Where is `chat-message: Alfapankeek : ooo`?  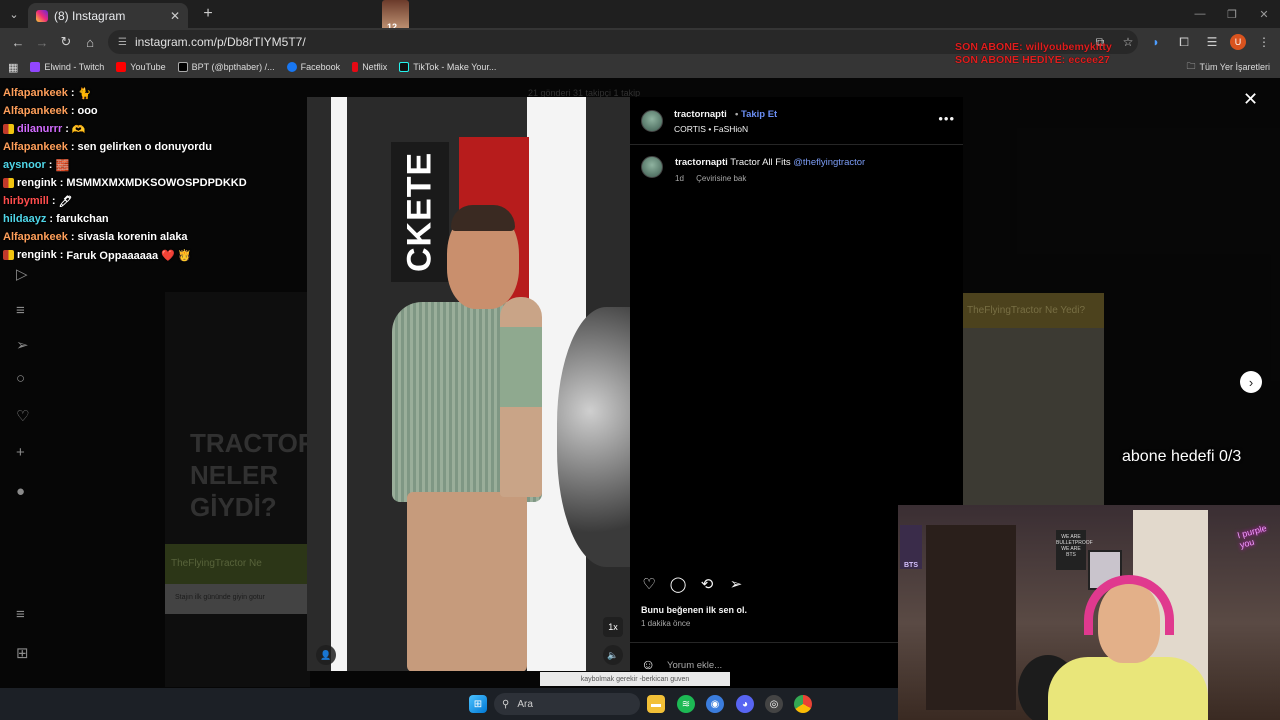 chat-message: Alfapankeek : ooo is located at coordinates (163, 111).